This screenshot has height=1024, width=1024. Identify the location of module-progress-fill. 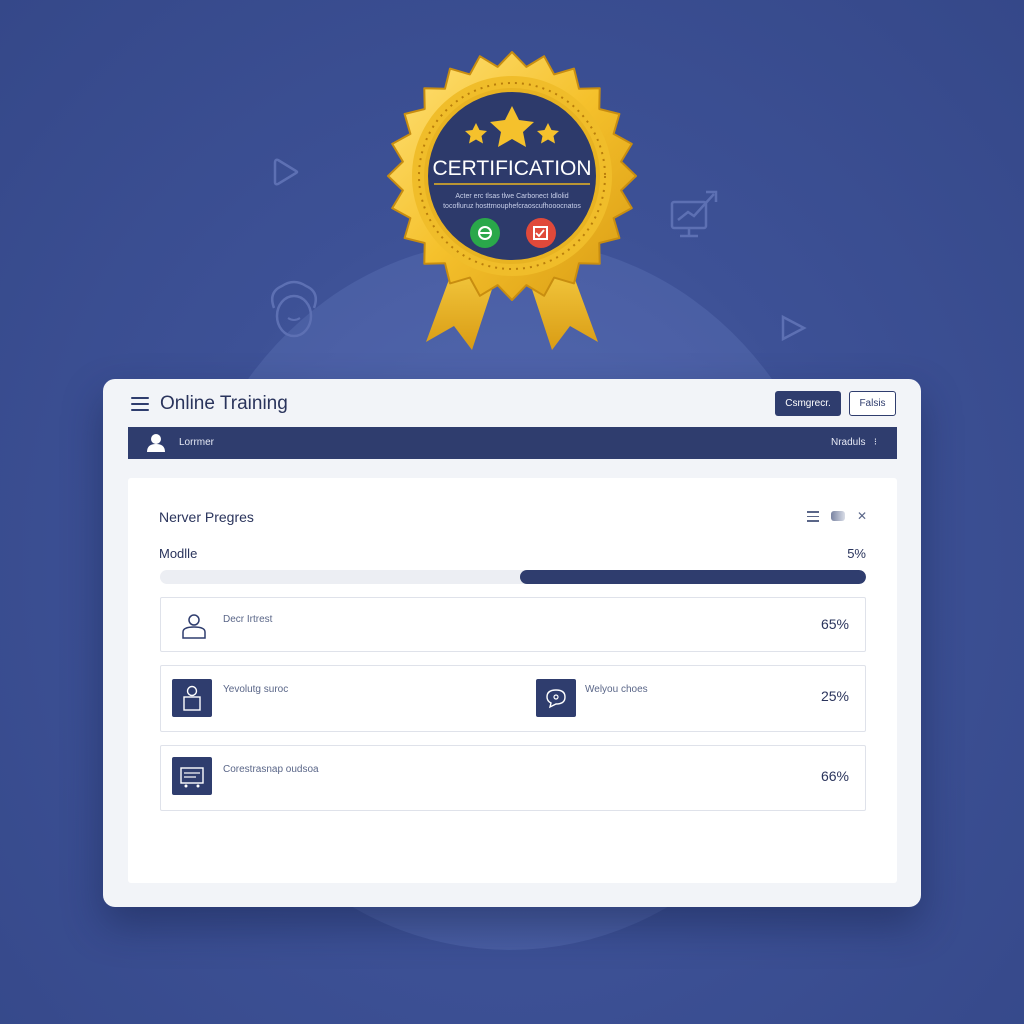
(693, 577).